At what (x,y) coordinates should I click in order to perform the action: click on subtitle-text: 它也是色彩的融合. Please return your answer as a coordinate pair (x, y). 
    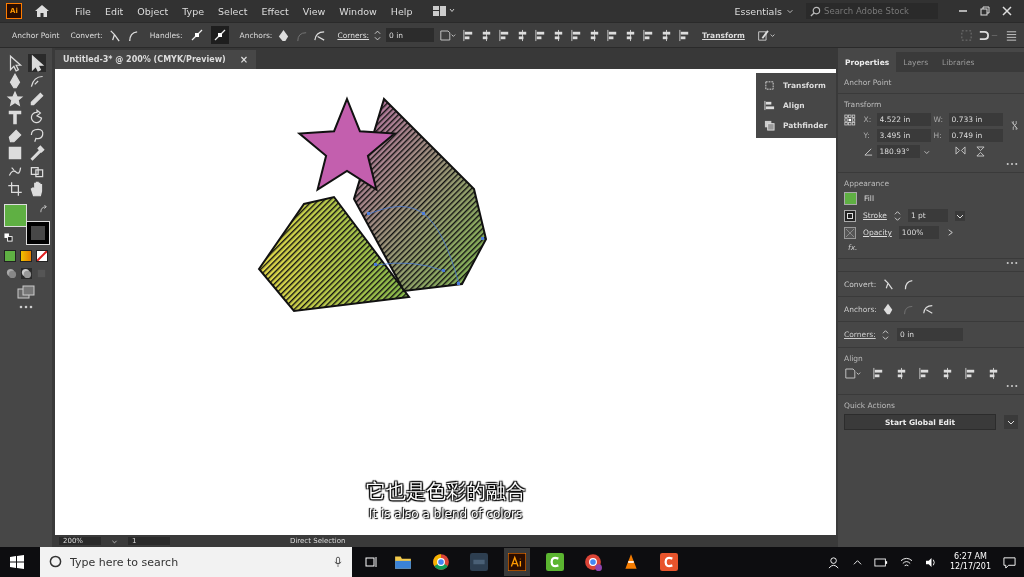
    Looking at the image, I should click on (445, 491).